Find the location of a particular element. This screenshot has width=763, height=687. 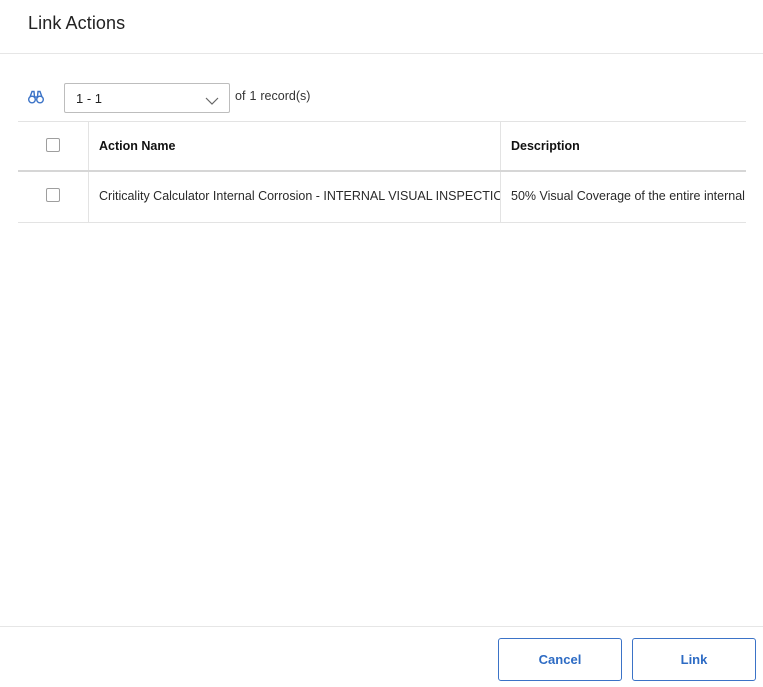

record-suffix: record(s) is located at coordinates (285, 96).